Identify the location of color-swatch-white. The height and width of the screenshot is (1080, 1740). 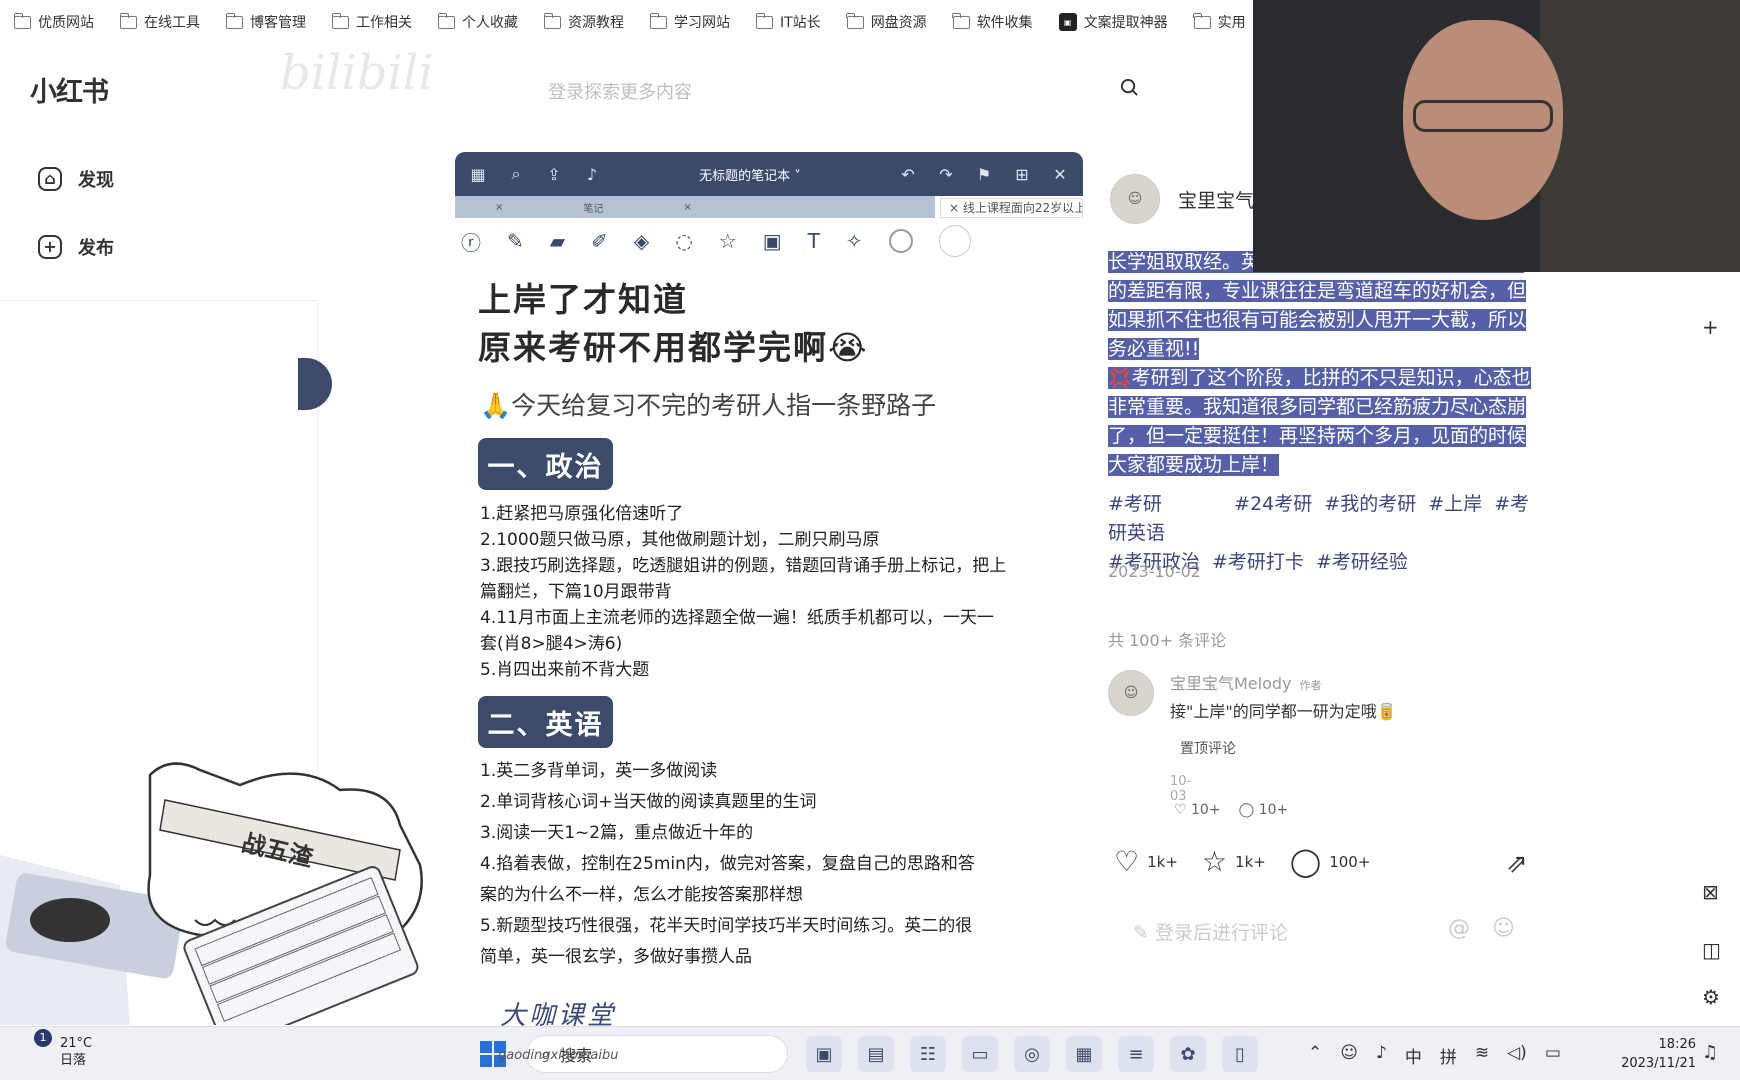
(954, 241).